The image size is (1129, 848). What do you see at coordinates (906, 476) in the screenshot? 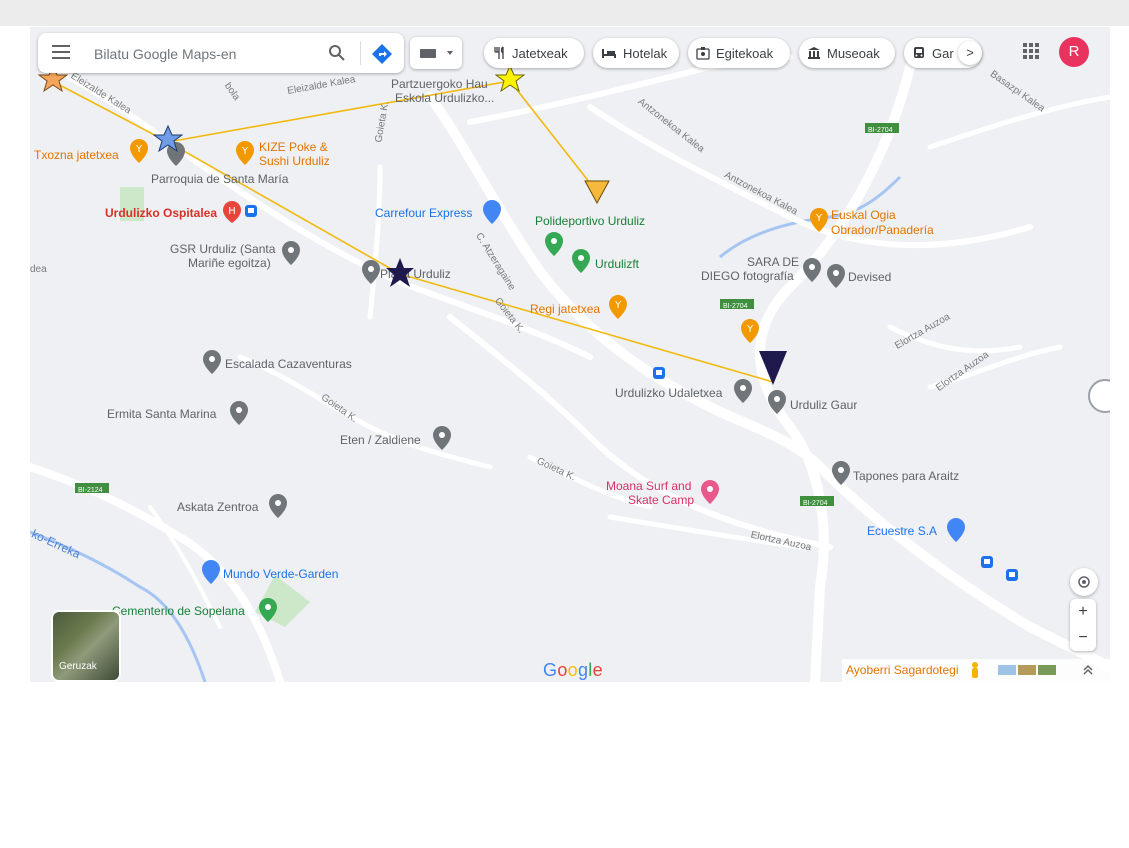
I see `place-label: Tapones para Araitz` at bounding box center [906, 476].